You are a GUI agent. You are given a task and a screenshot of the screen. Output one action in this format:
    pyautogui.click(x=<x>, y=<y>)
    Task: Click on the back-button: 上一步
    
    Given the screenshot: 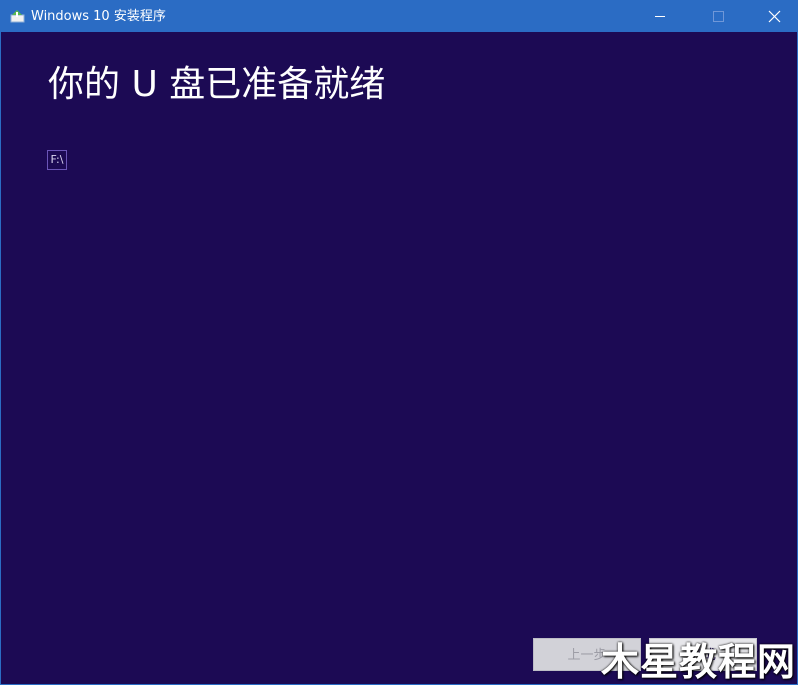 What is the action you would take?
    pyautogui.click(x=587, y=654)
    